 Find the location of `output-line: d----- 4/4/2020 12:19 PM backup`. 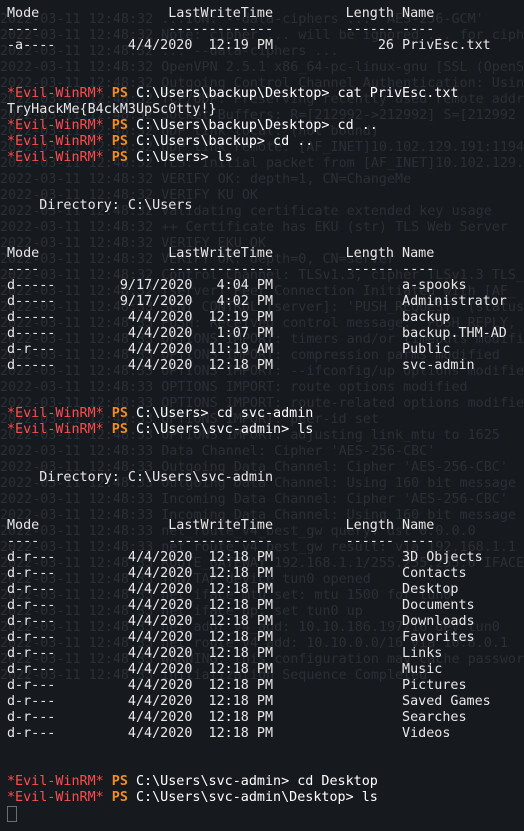

output-line: d----- 4/4/2020 12:19 PM backup is located at coordinates (229, 317).